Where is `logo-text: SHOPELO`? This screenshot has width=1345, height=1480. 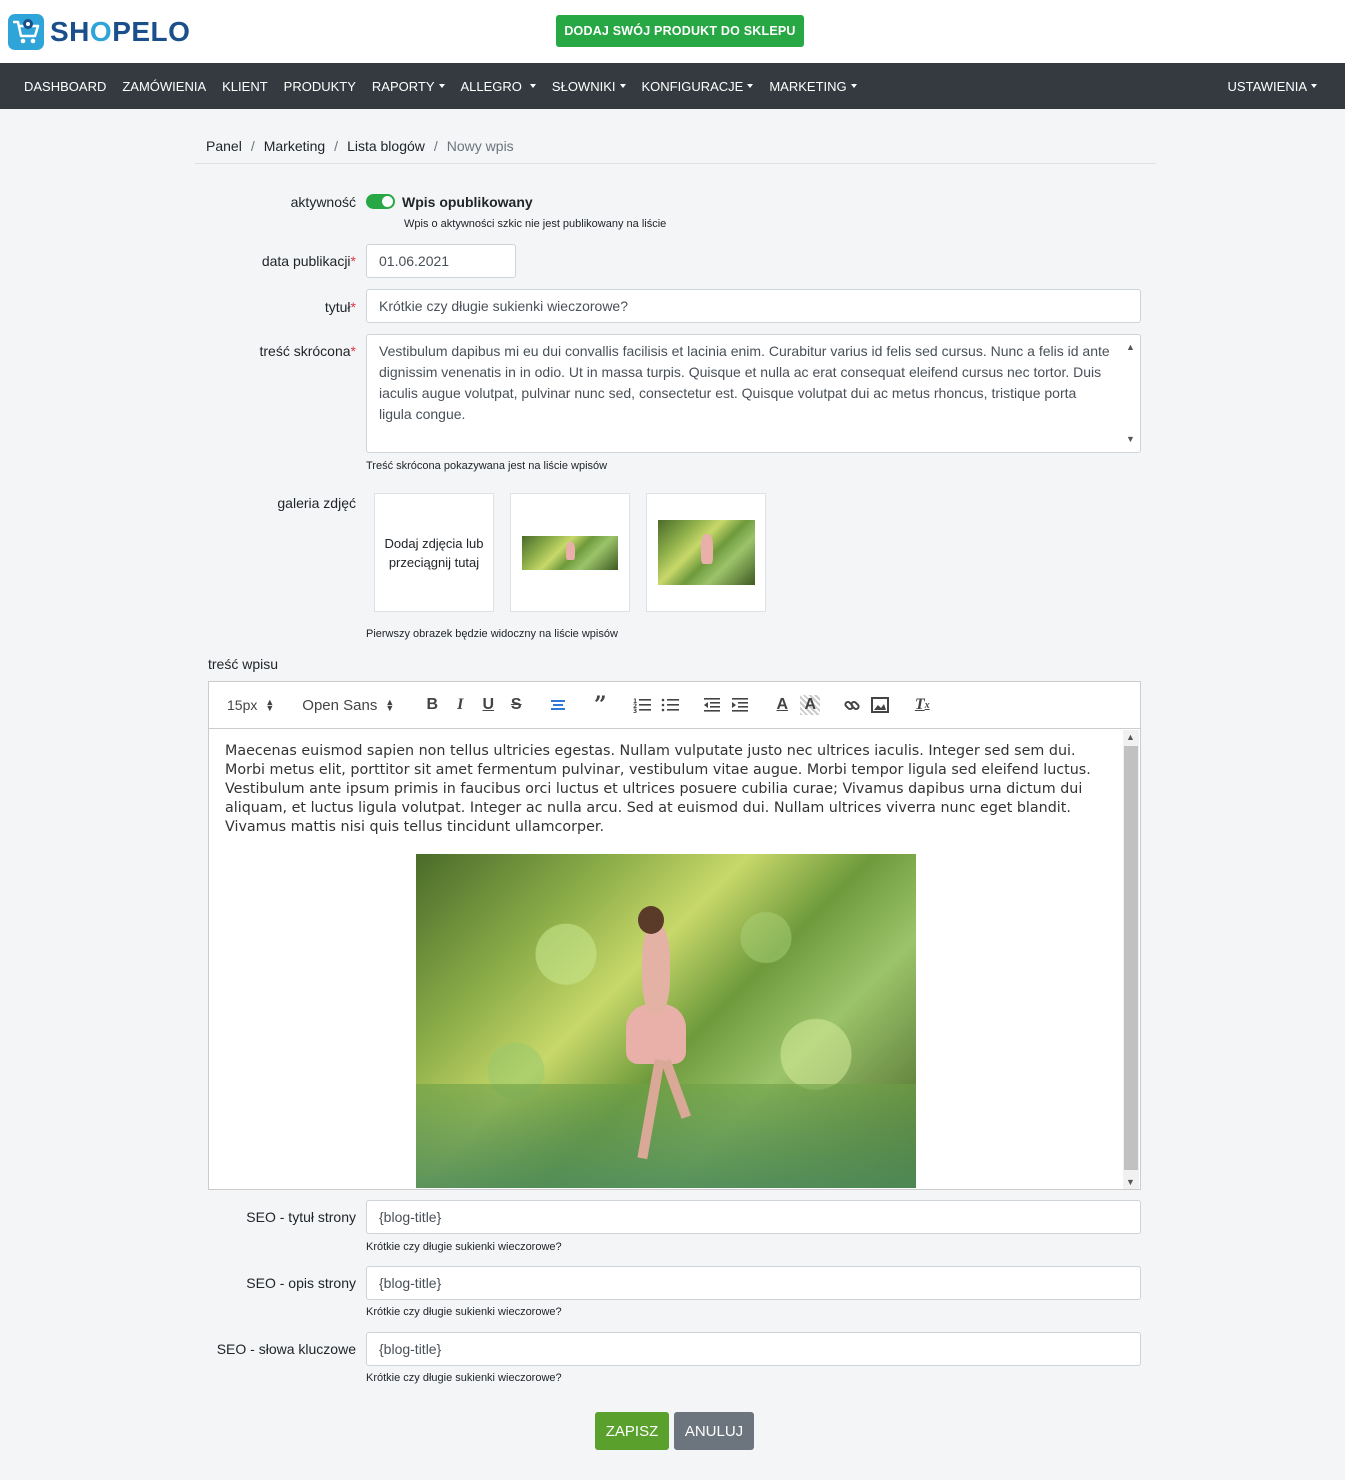
logo-text: SHOPELO is located at coordinates (120, 31).